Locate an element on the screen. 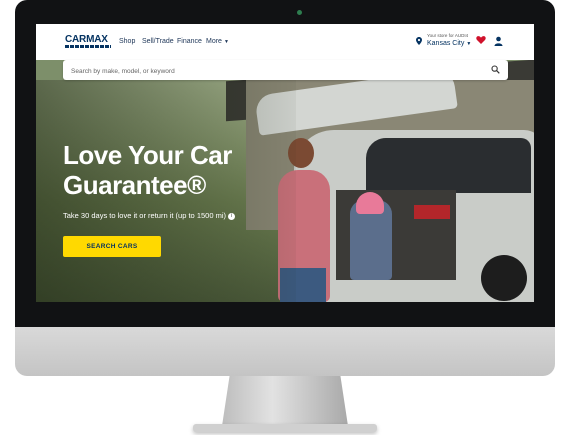  camera-dot is located at coordinates (299, 12).